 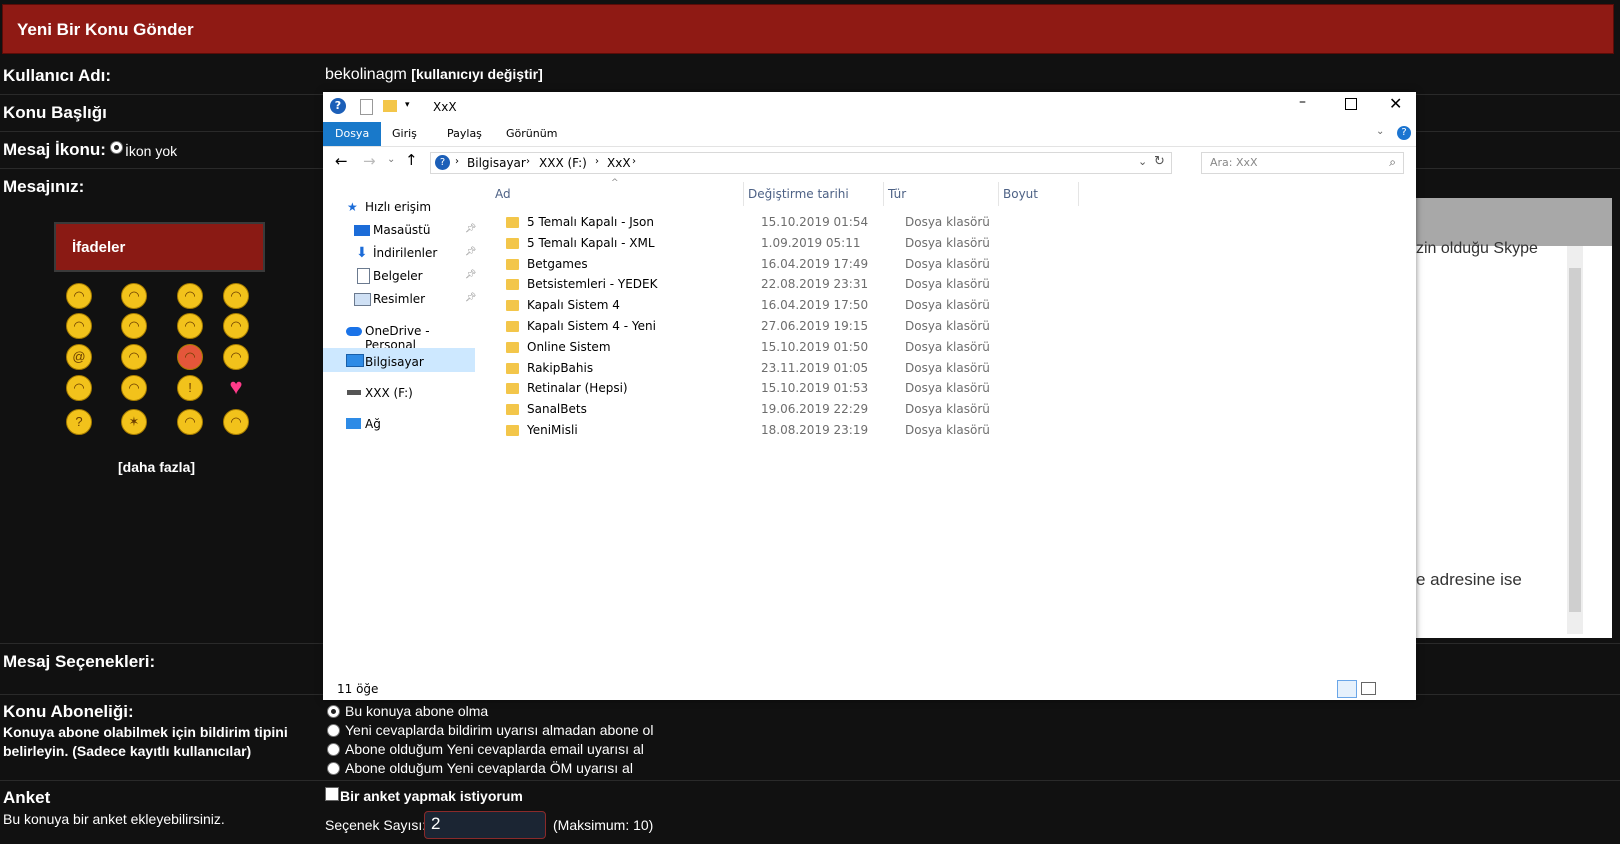 I want to click on column-name: Ad, so click(x=503, y=194).